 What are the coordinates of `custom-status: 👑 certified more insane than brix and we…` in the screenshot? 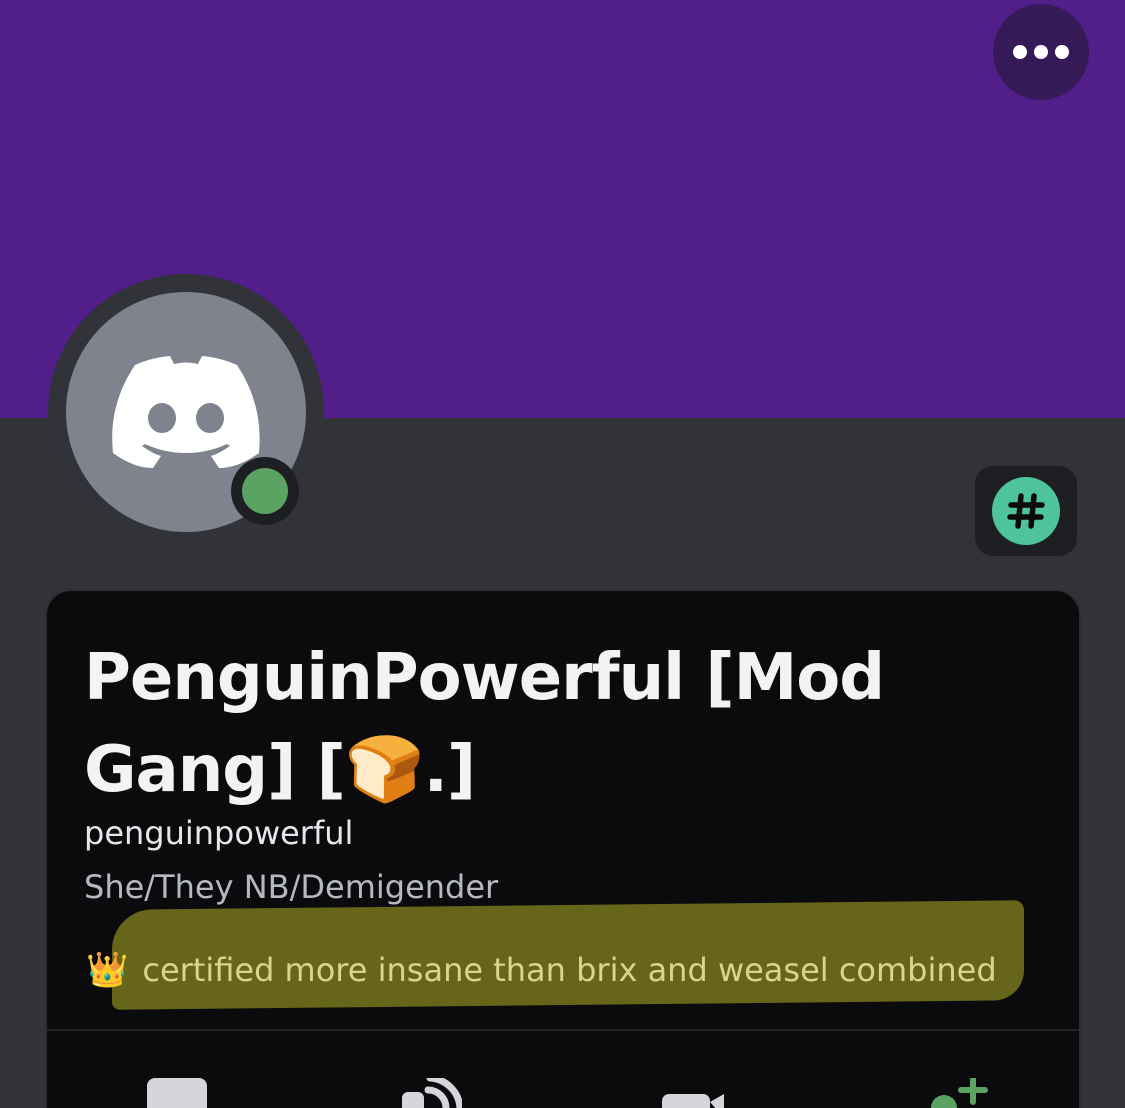 It's located at (541, 970).